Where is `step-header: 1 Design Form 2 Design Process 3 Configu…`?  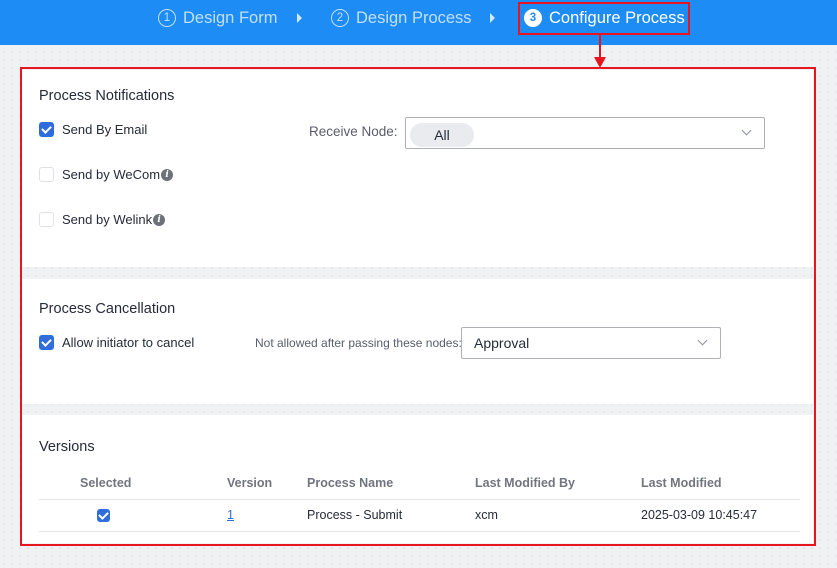
step-header: 1 Design Form 2 Design Process 3 Configu… is located at coordinates (418, 22).